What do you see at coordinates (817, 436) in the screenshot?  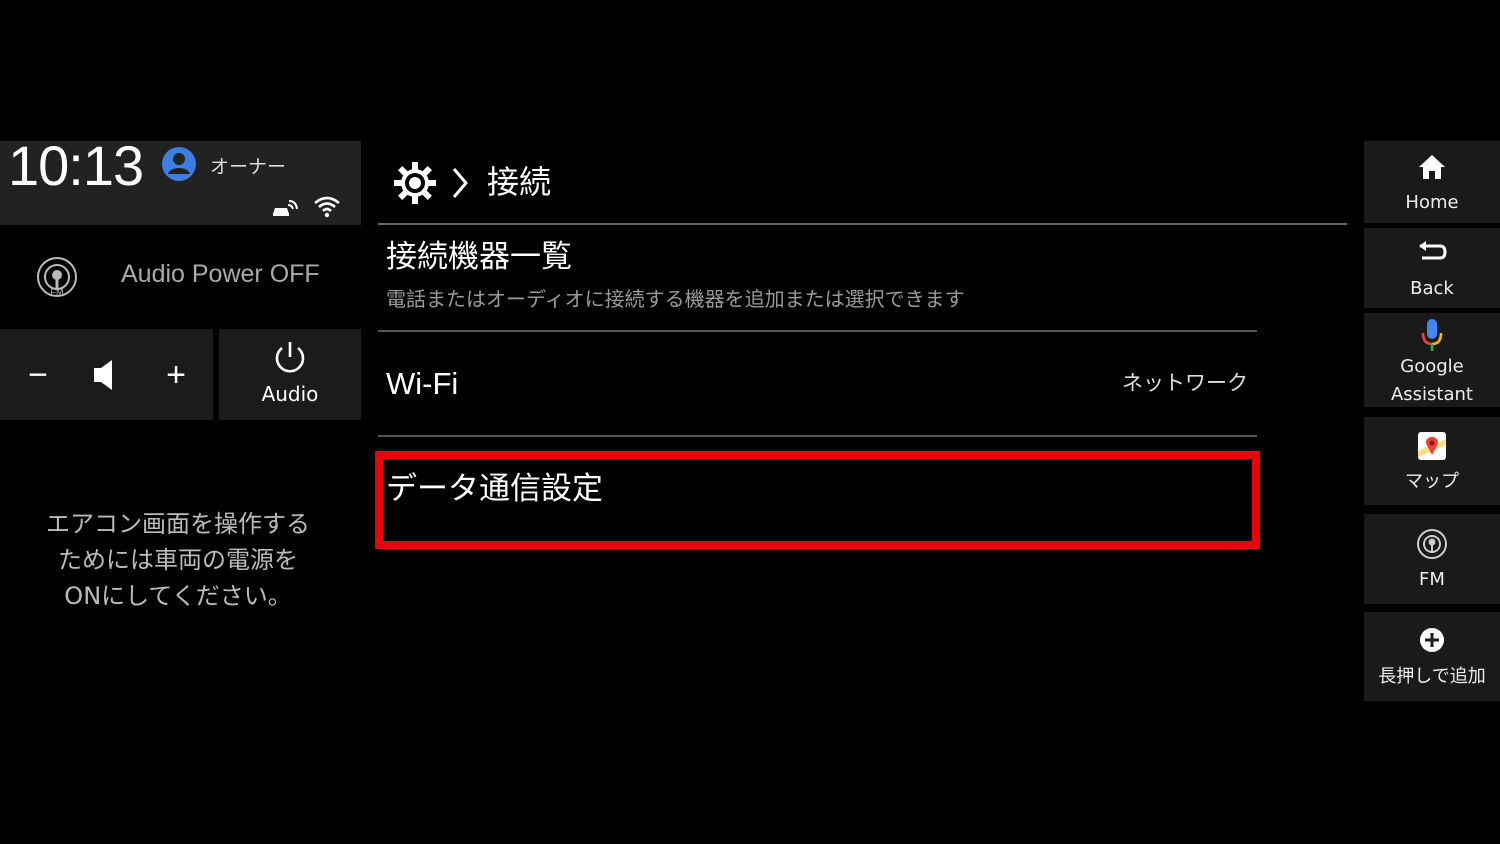 I see `divider` at bounding box center [817, 436].